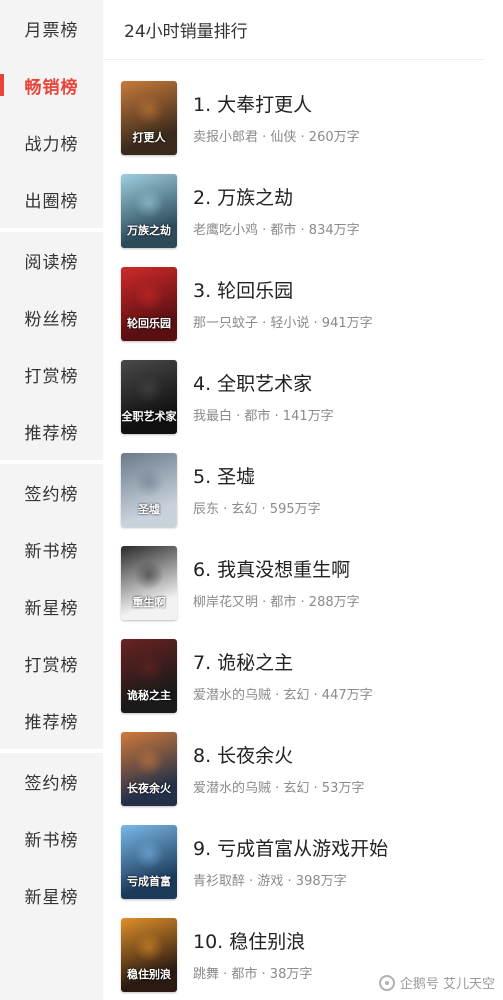 The height and width of the screenshot is (1000, 503). Describe the element at coordinates (276, 105) in the screenshot. I see `book-title: 1. 大奉打更人` at that location.